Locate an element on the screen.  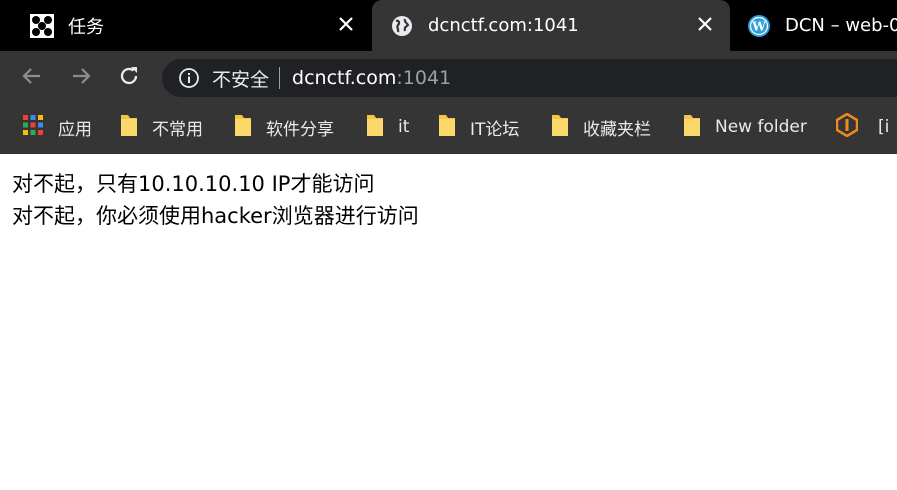
bookmarks-bar: 应用 不常用 软件分享 it IT论坛 收藏夹栏 New folder [i is located at coordinates (448, 127).